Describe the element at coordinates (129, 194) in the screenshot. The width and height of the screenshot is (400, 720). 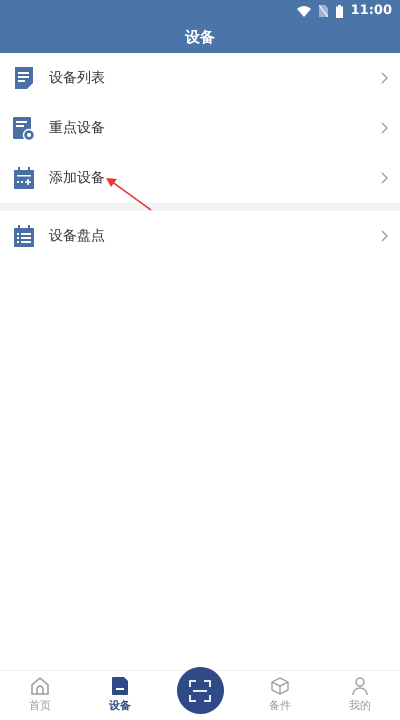
I see `annotation-arrow` at that location.